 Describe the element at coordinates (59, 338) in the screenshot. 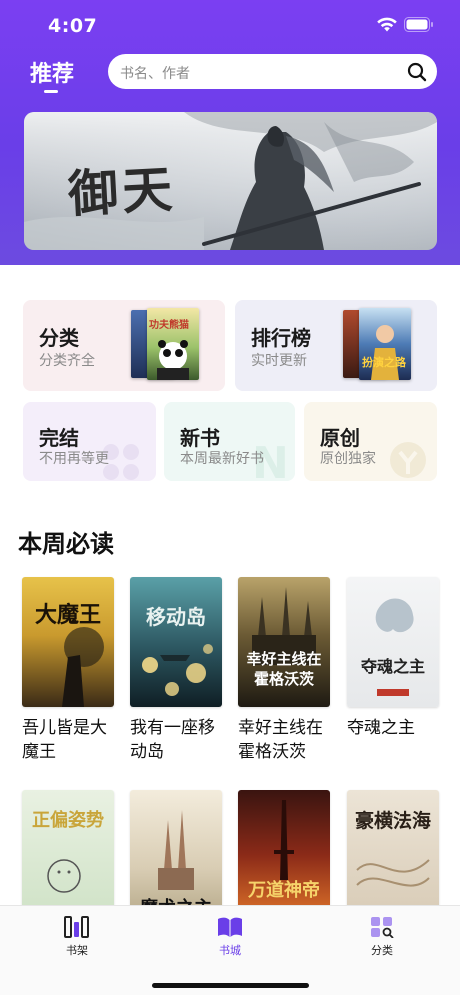

I see `category-title: 分类` at that location.